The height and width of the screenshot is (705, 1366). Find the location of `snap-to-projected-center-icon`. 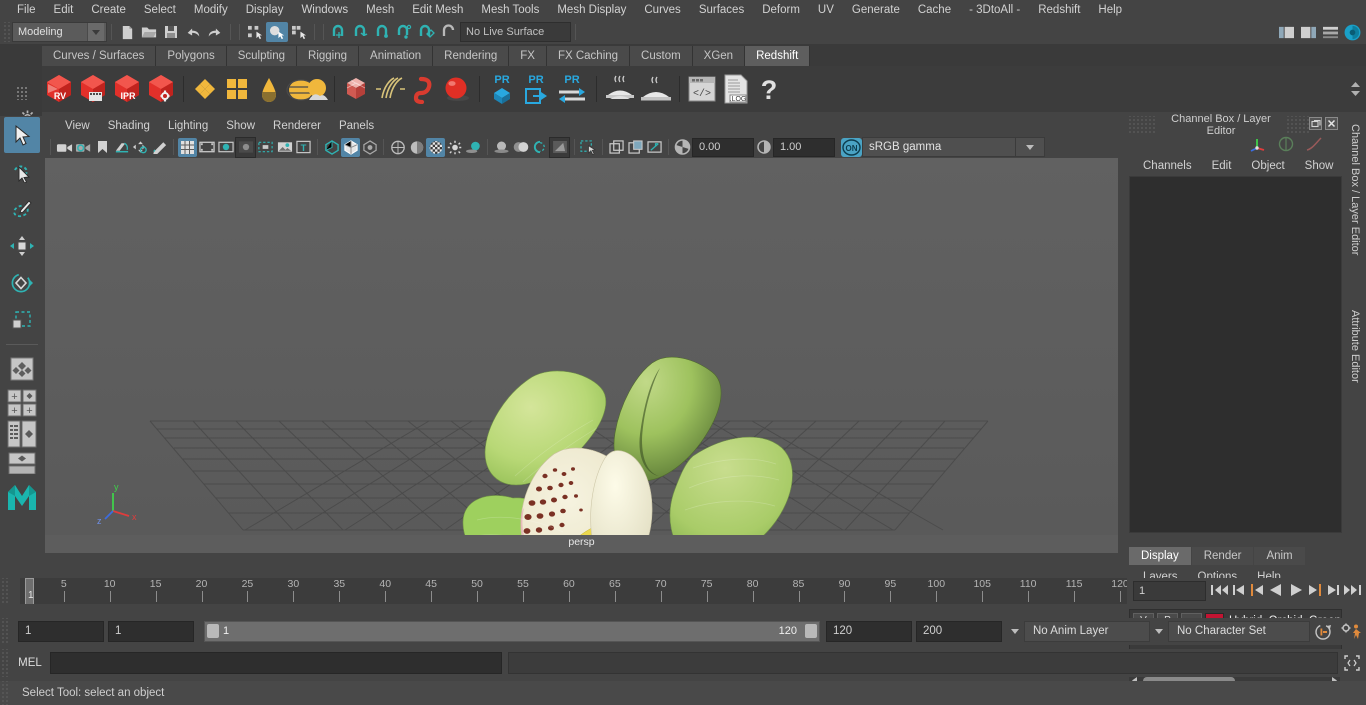

snap-to-projected-center-icon is located at coordinates (405, 32).